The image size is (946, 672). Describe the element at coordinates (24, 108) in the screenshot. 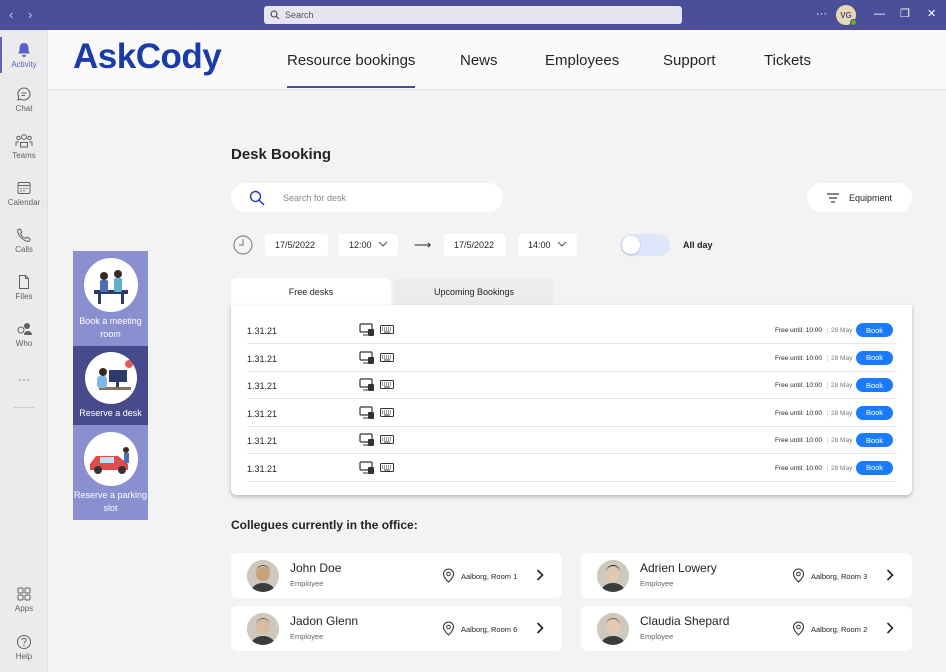

I see `rail-label: Chat` at that location.